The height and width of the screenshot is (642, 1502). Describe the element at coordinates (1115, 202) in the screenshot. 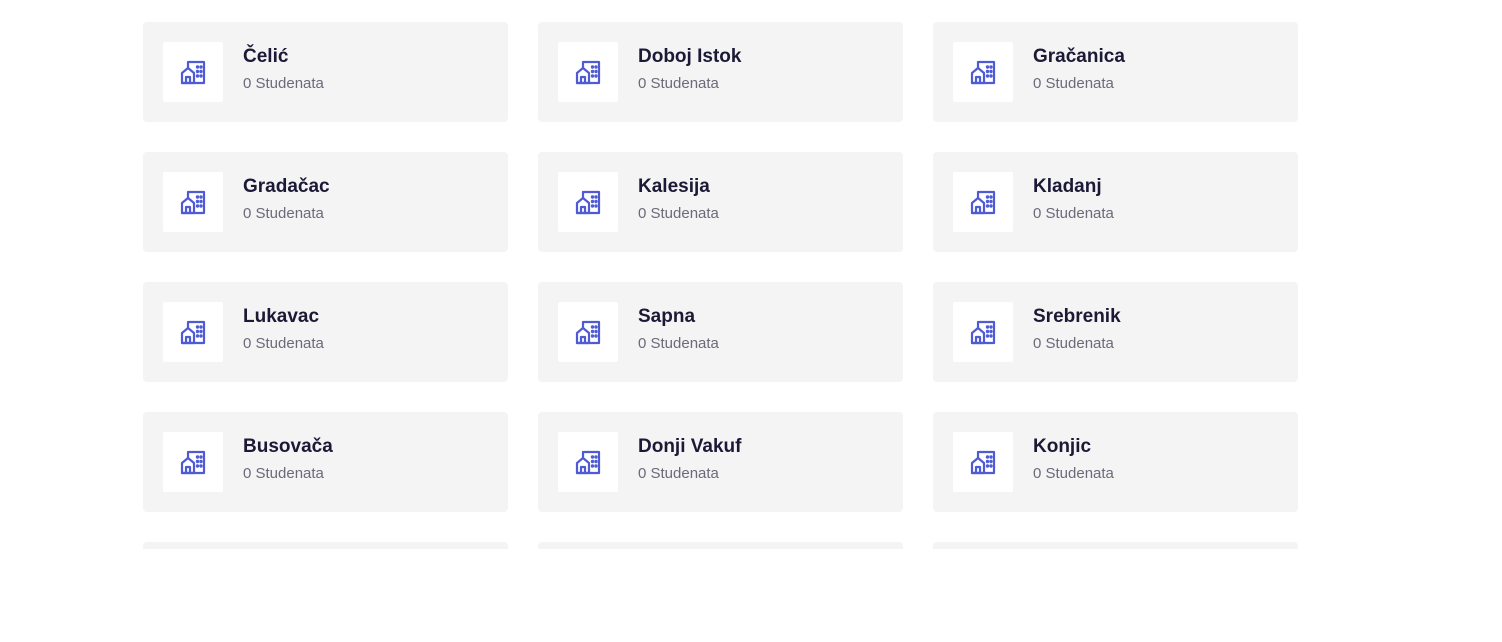

I see `city-card: Kladanj 0 Studenata` at that location.